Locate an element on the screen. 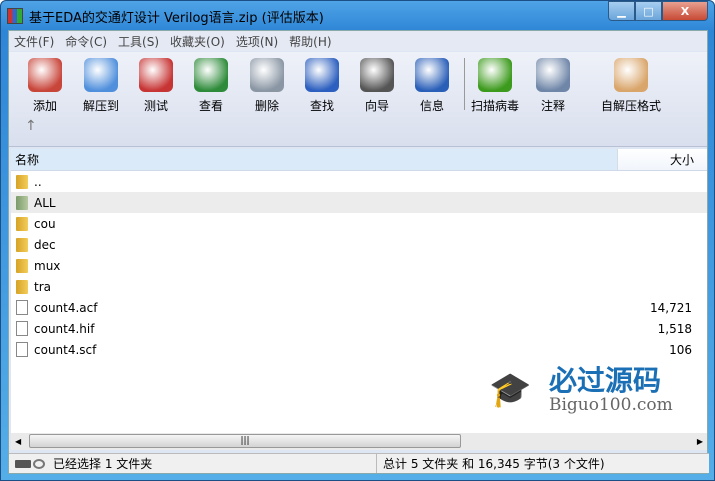 This screenshot has height=481, width=715. toolbar-label: 信息 is located at coordinates (431, 106).